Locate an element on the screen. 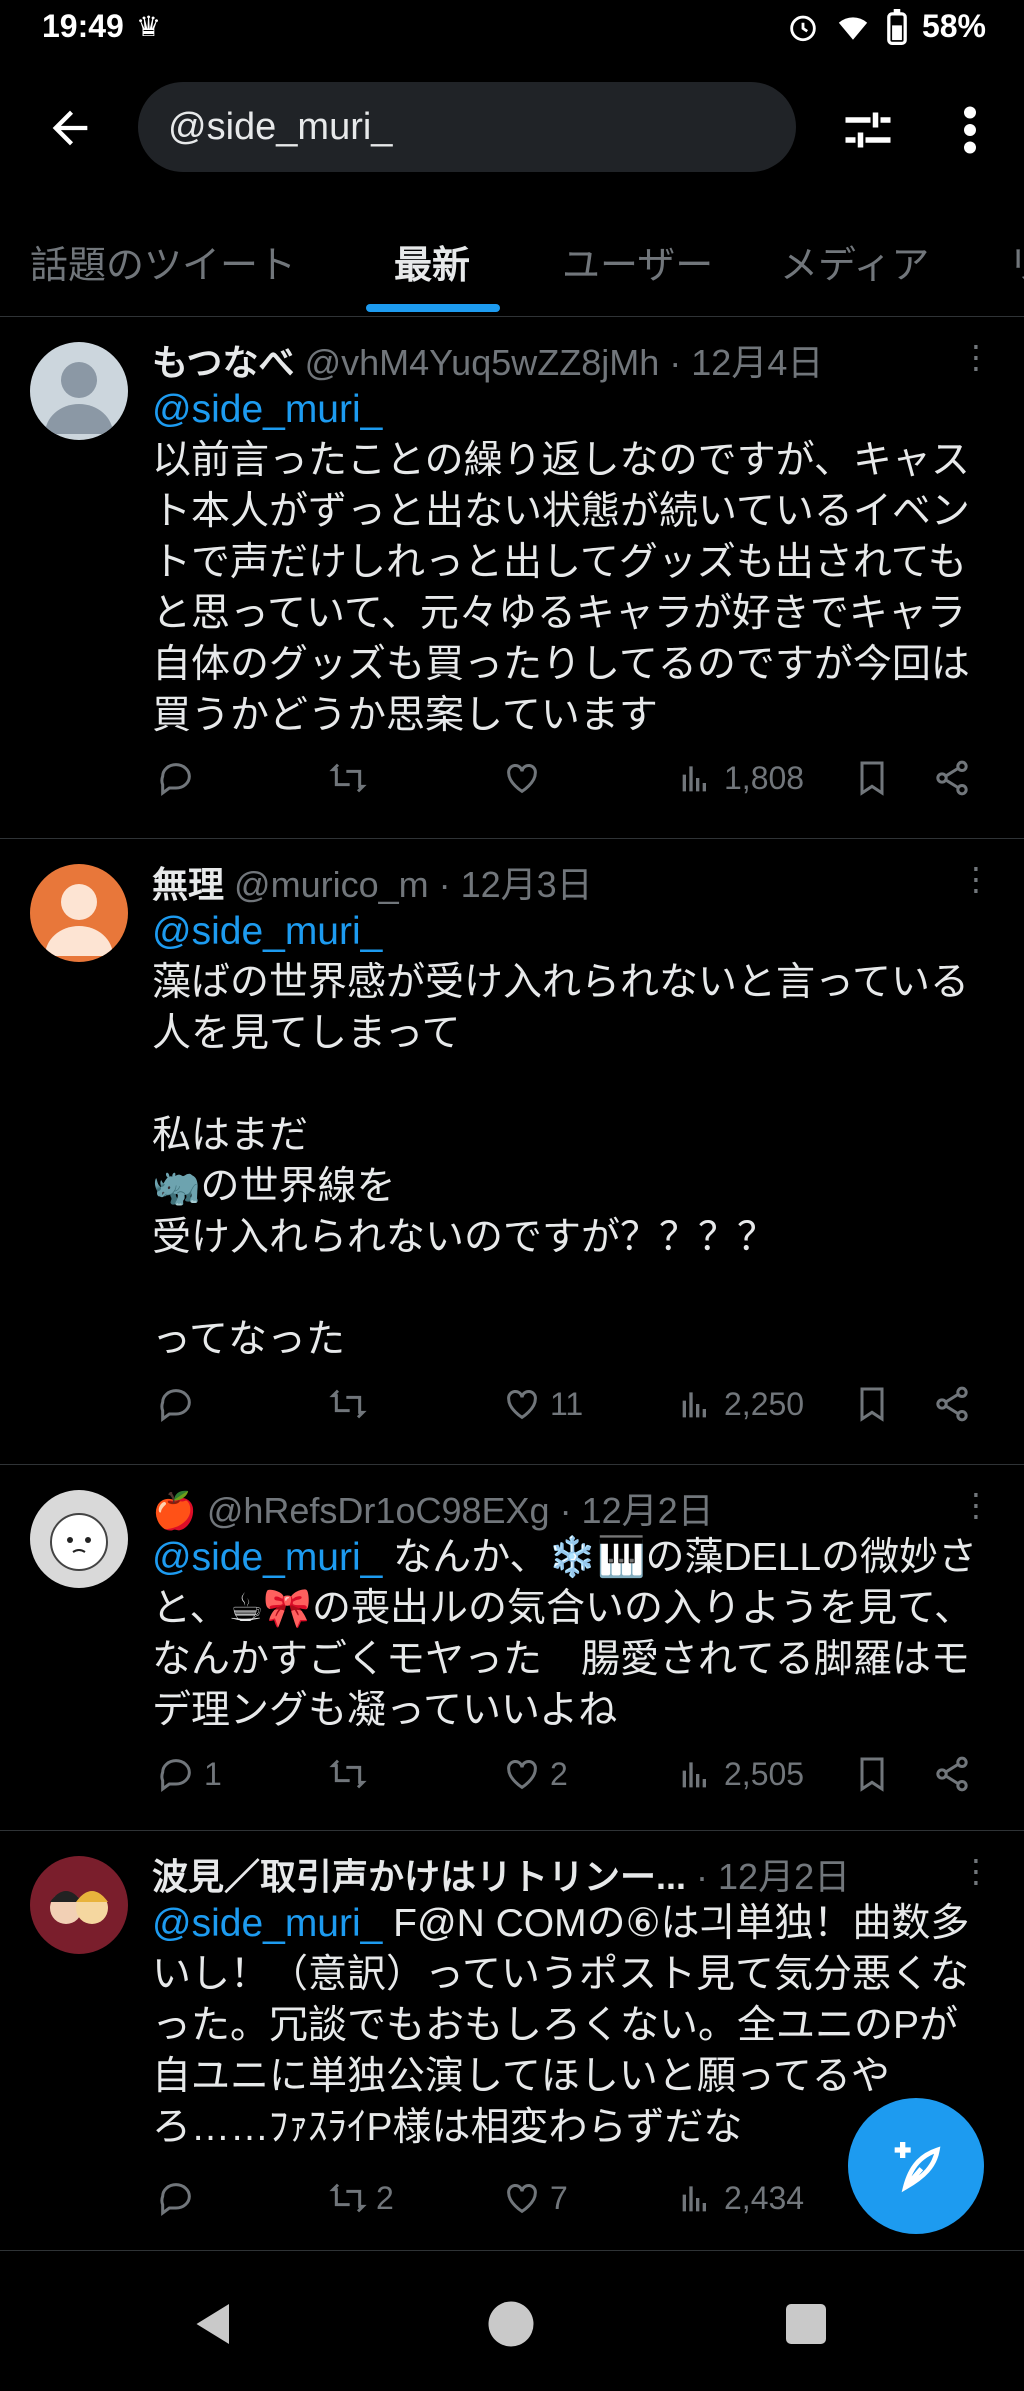 The width and height of the screenshot is (1024, 2391). user-handle: @vhM4Yuq5wZZ8jMh is located at coordinates (482, 362).